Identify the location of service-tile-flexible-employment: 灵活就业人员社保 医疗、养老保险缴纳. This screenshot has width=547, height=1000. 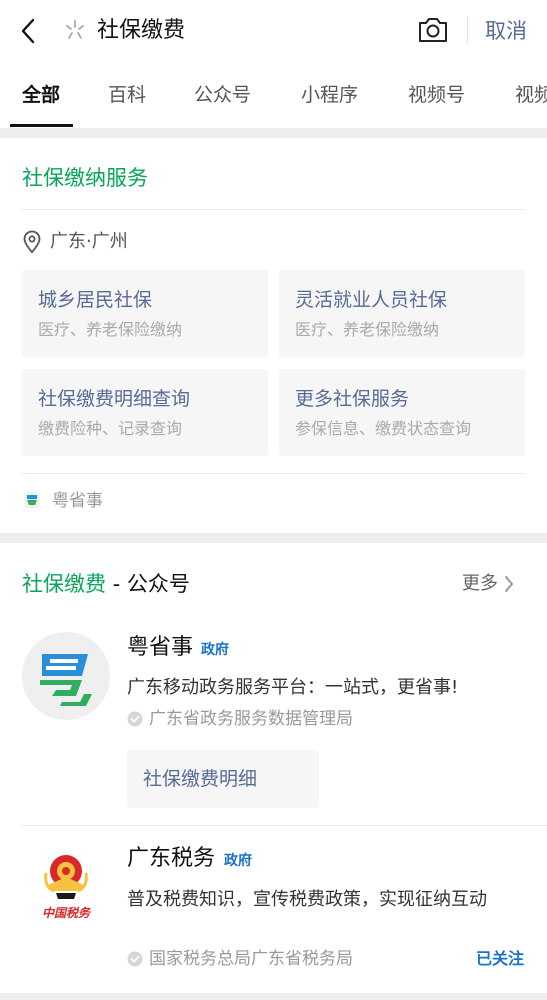
(402, 313).